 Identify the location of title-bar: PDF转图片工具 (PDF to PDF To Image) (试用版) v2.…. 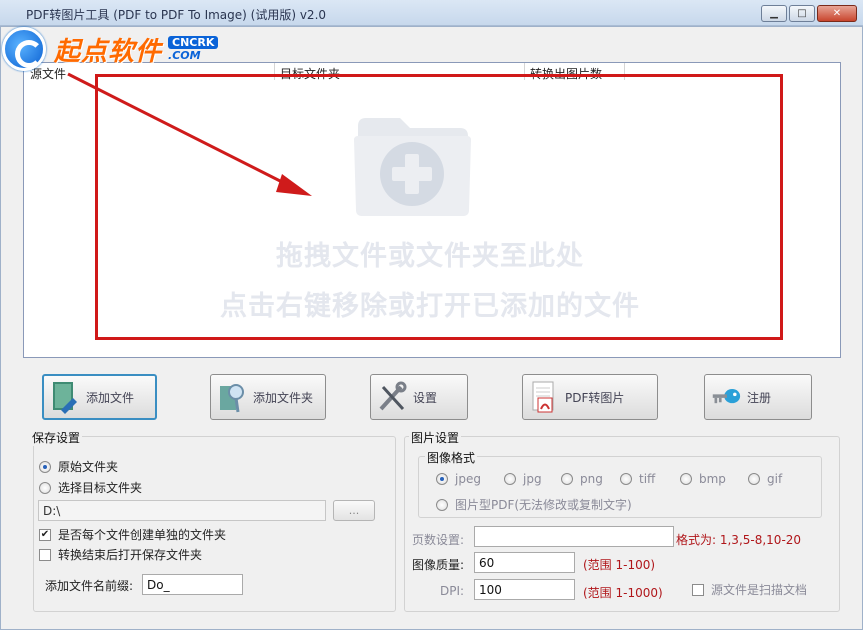
(431, 13).